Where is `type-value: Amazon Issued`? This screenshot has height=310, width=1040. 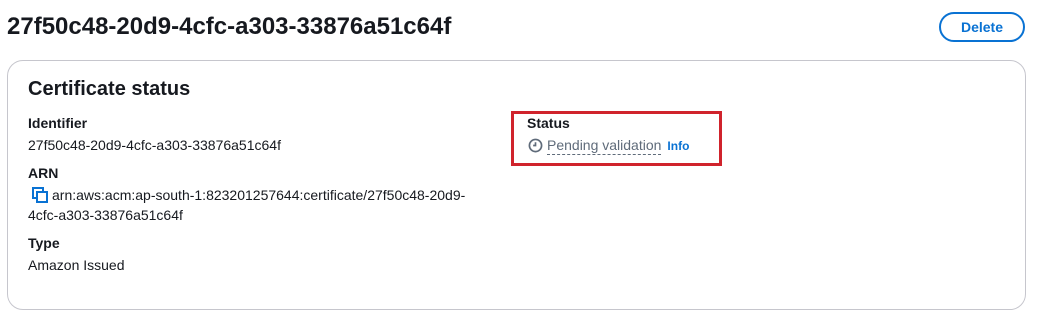 type-value: Amazon Issued is located at coordinates (76, 265).